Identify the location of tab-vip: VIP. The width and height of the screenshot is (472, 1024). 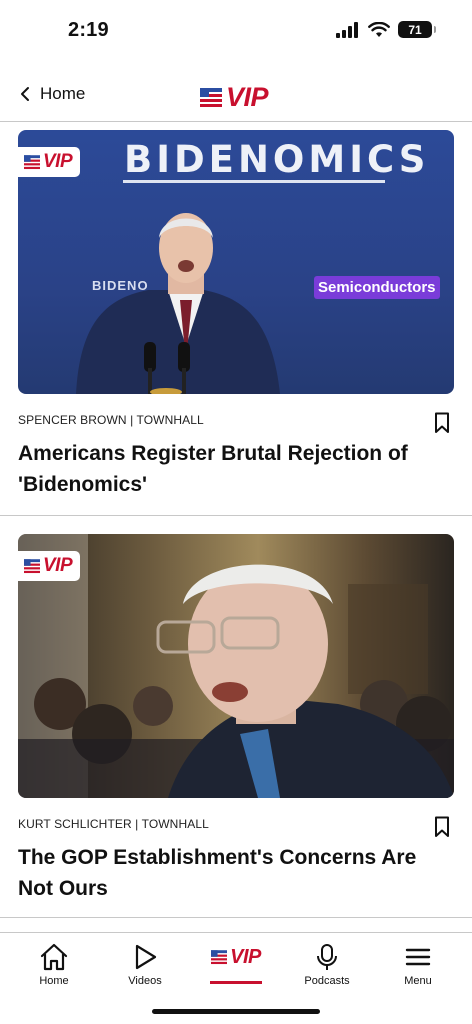
(236, 963).